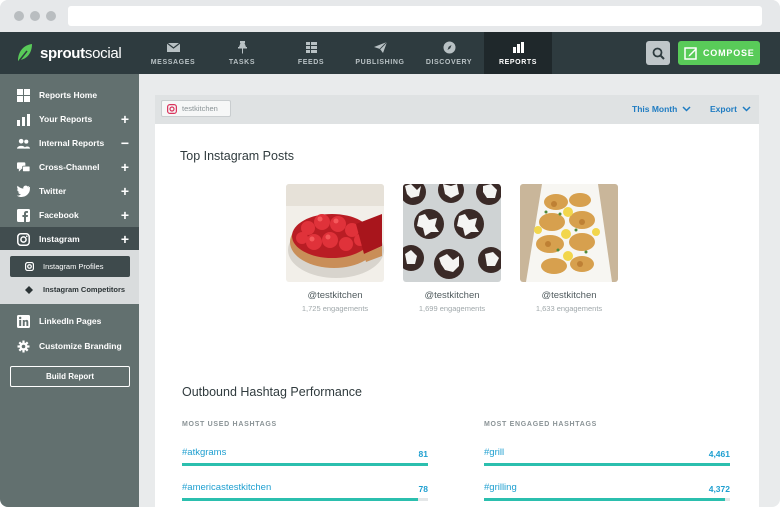 The height and width of the screenshot is (507, 780). I want to click on sidebar-item-your-reports: Your Reports +, so click(69, 119).